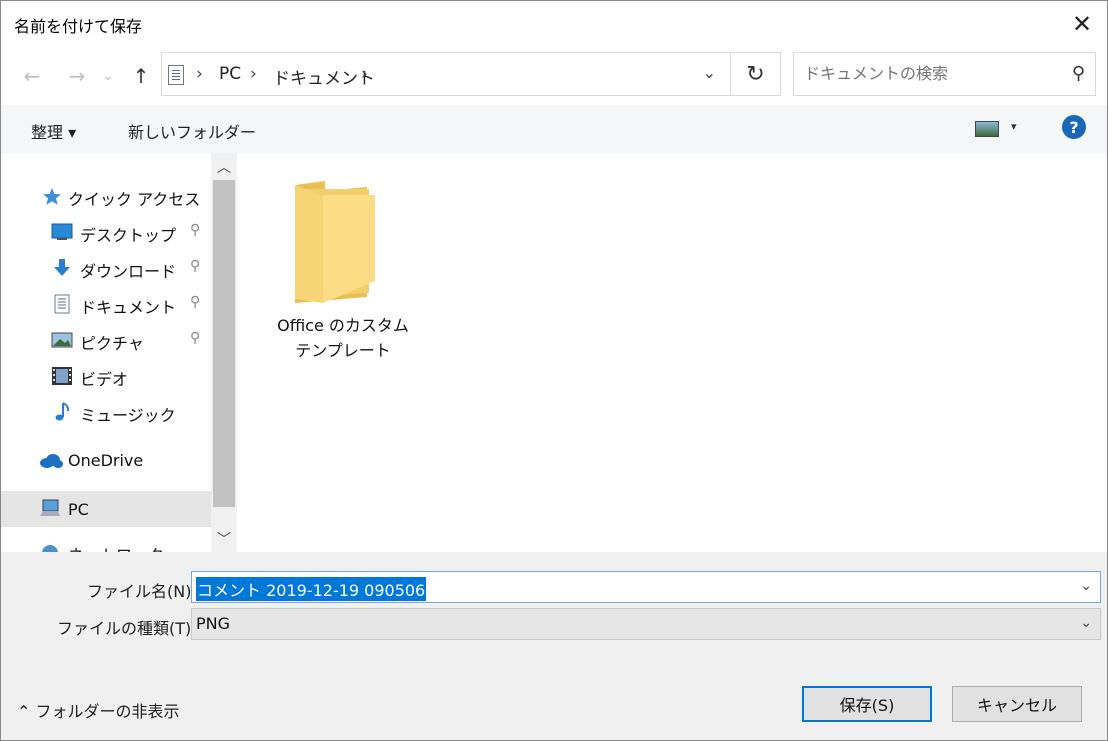  I want to click on star-icon, so click(52, 196).